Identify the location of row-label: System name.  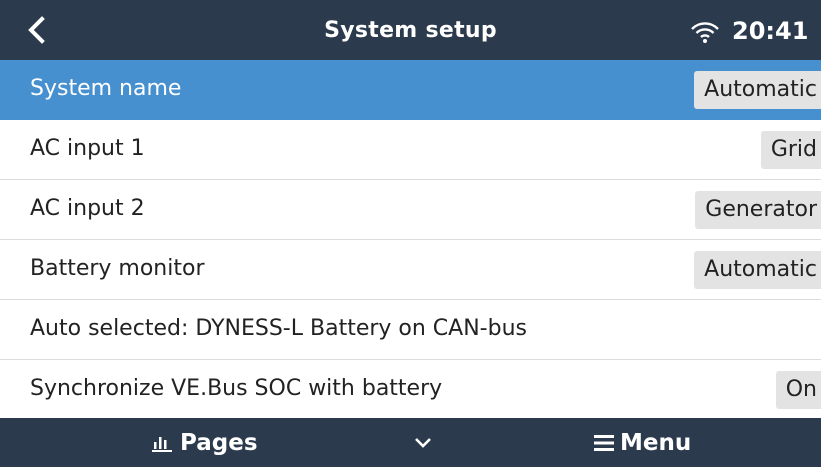
(106, 88).